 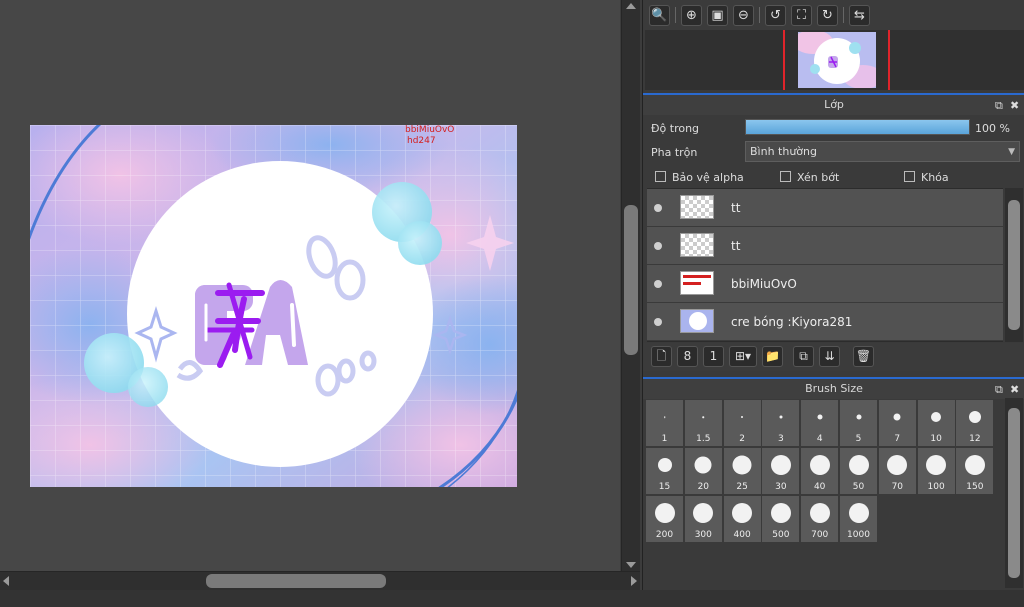 I want to click on brush-size-cell: 4, so click(x=820, y=423).